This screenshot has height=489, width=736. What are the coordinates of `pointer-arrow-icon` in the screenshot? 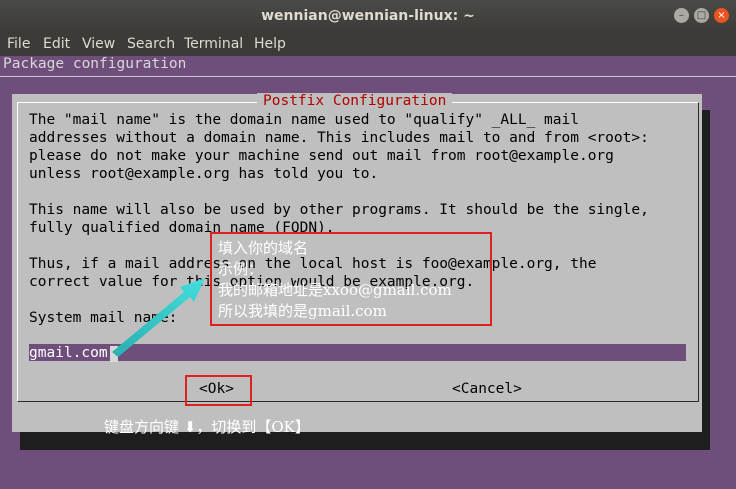 It's located at (158, 317).